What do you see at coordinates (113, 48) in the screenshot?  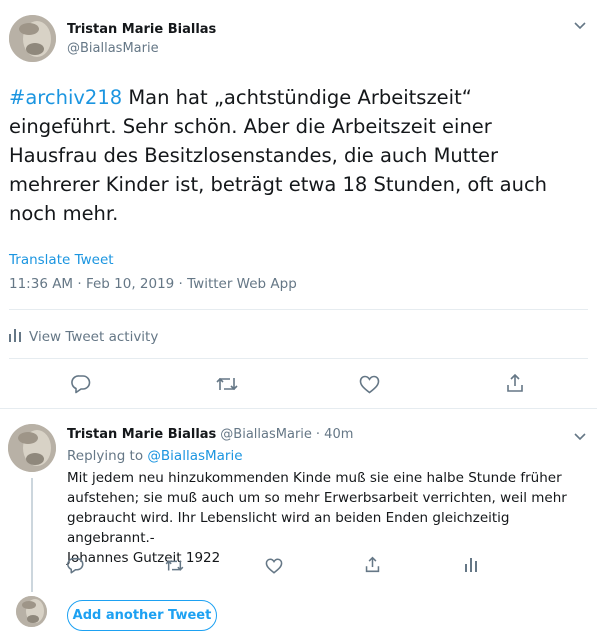 I see `author-handle: @BiallasMarie` at bounding box center [113, 48].